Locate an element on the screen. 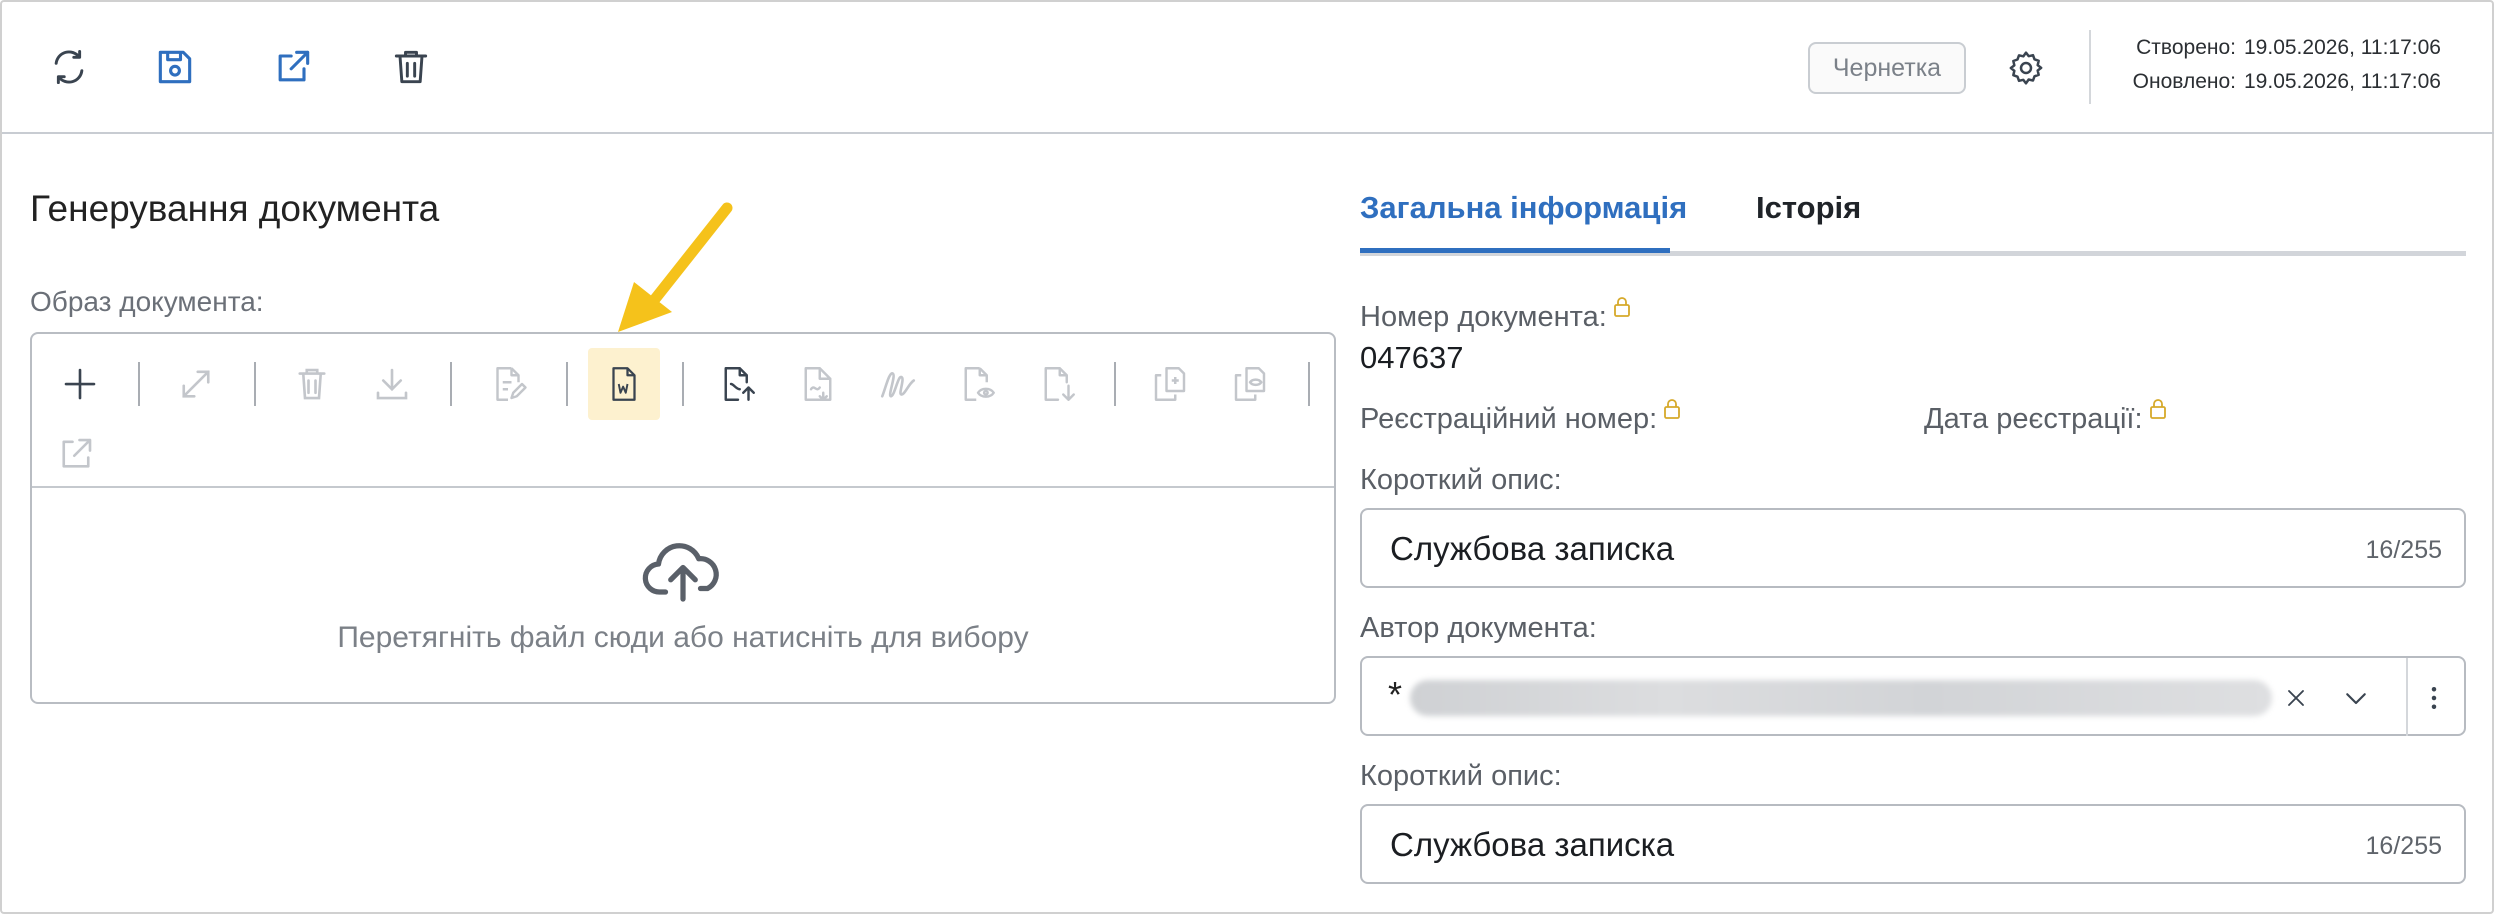 The height and width of the screenshot is (914, 2494). tab-history: Історія is located at coordinates (1808, 208).